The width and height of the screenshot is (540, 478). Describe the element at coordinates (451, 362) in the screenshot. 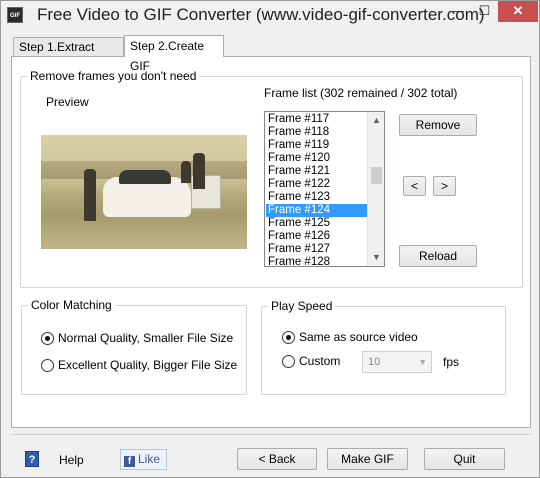

I see `fps-unit-label: fps` at that location.